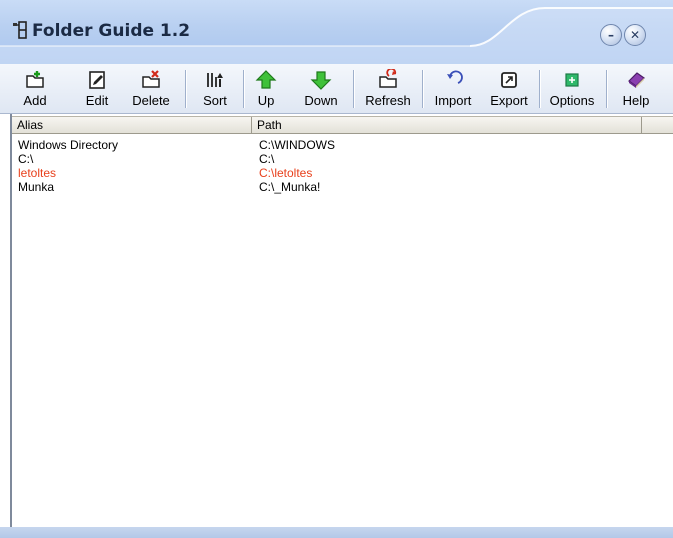  Describe the element at coordinates (215, 100) in the screenshot. I see `sort-label: Sort` at that location.